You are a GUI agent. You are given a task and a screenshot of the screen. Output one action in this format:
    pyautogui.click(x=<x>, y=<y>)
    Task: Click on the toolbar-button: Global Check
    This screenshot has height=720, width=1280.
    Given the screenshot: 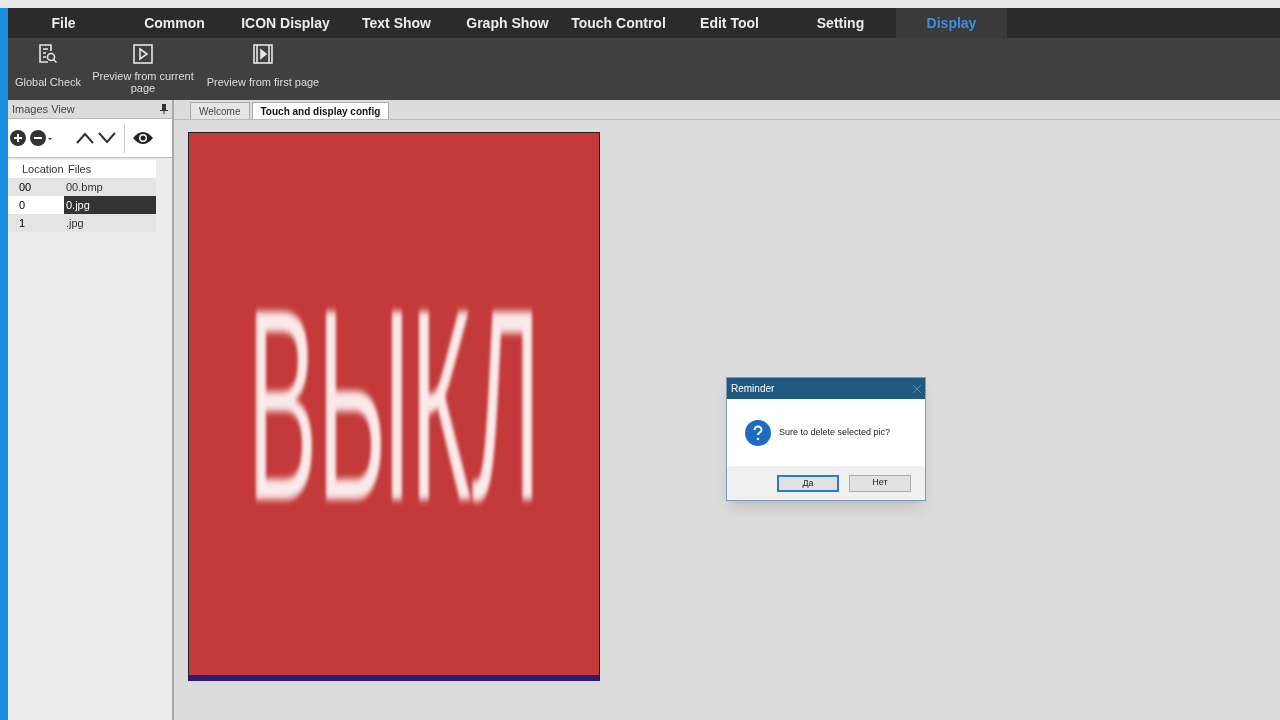 What is the action you would take?
    pyautogui.click(x=48, y=68)
    